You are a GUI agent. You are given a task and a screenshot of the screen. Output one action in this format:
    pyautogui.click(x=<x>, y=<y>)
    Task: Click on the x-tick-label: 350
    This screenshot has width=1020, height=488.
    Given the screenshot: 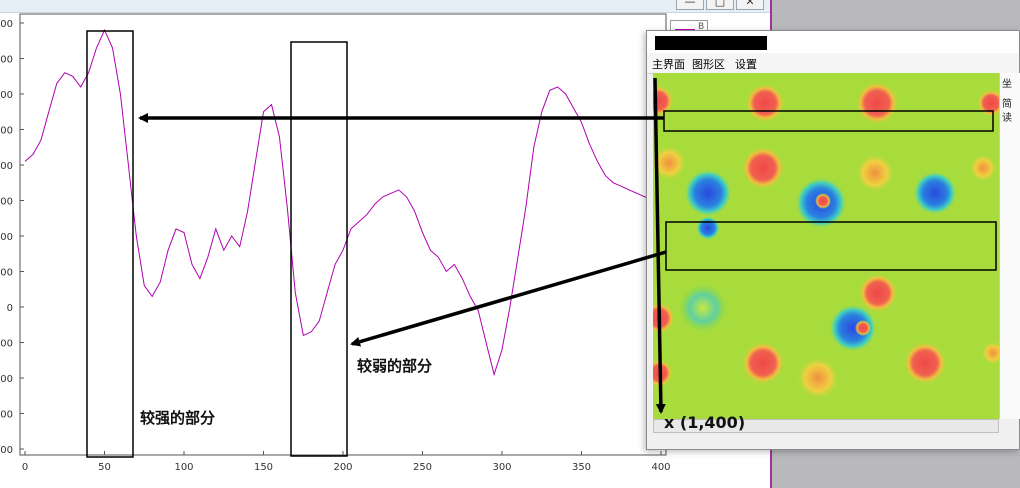 What is the action you would take?
    pyautogui.click(x=581, y=467)
    